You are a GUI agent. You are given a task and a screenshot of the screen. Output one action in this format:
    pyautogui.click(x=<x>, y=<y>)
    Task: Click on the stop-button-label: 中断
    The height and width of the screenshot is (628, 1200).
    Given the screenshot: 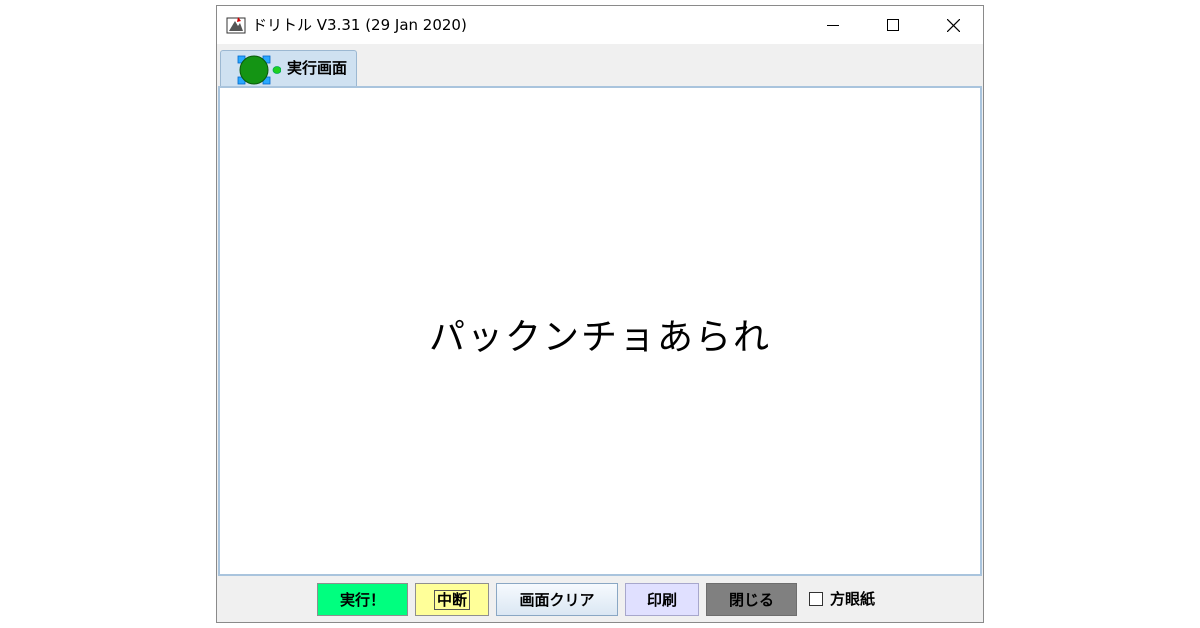 What is the action you would take?
    pyautogui.click(x=451, y=599)
    